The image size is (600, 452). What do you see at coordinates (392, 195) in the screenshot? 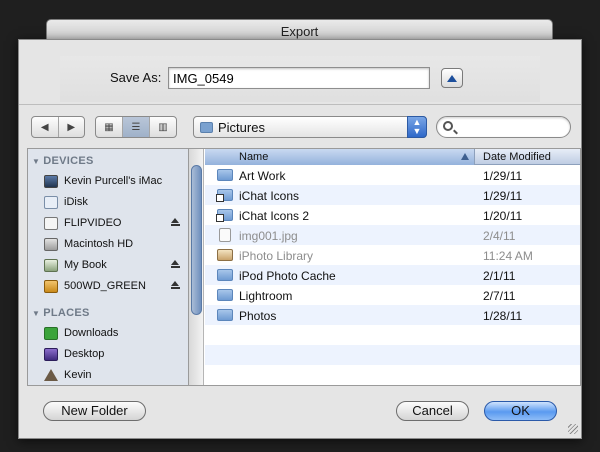
I see `table-row: iChat Icons 1/29/11` at bounding box center [392, 195].